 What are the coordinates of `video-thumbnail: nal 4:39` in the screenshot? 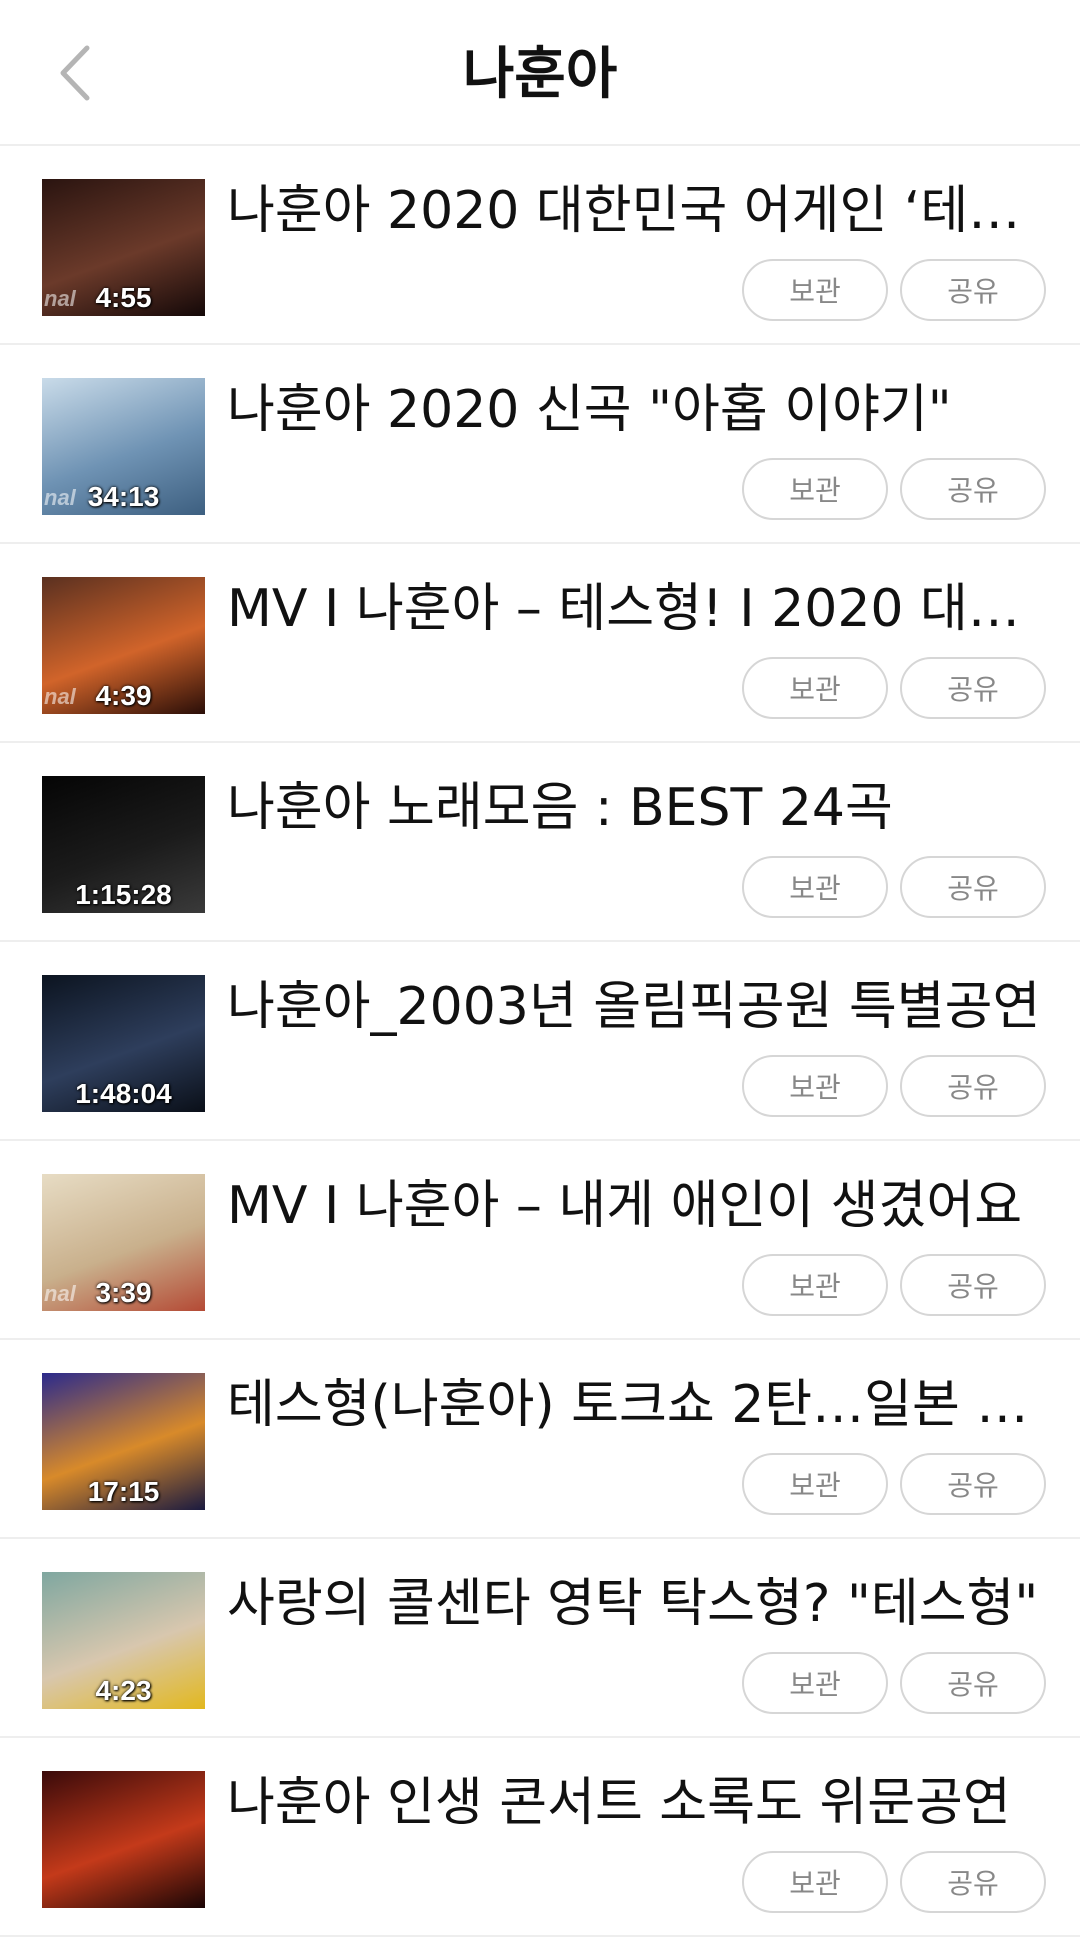 It's located at (123, 645).